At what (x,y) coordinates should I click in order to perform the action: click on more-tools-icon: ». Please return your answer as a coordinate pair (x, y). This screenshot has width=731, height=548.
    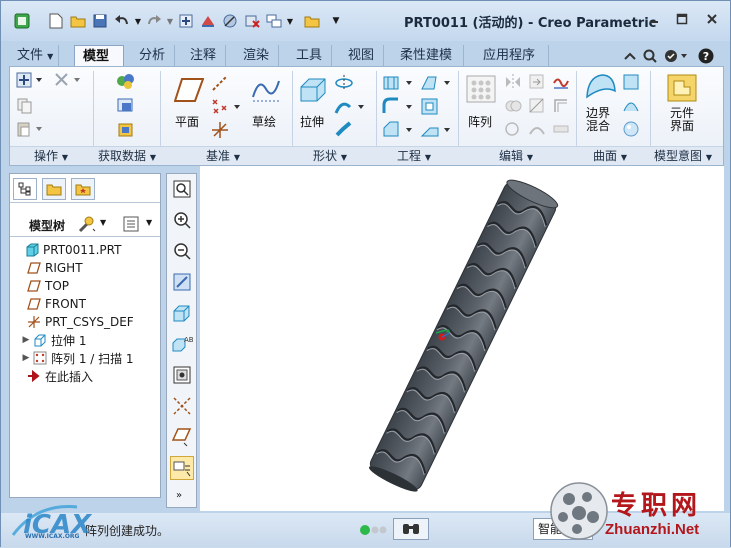
    Looking at the image, I should click on (179, 495).